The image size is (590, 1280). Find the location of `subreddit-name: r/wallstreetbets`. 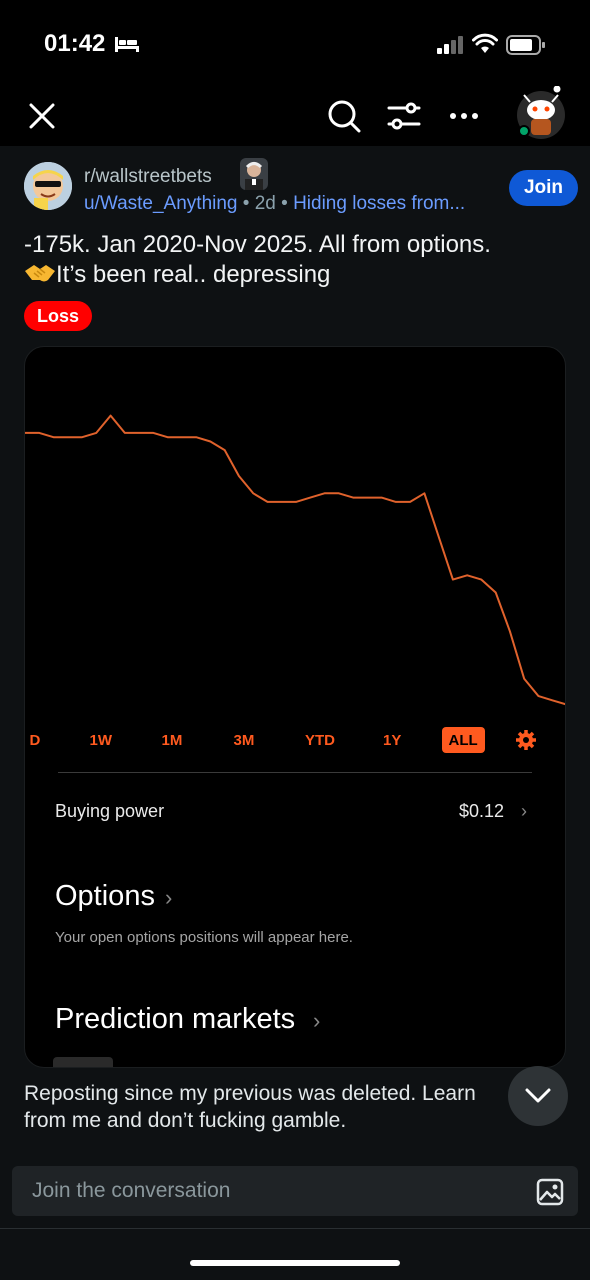

subreddit-name: r/wallstreetbets is located at coordinates (148, 177).